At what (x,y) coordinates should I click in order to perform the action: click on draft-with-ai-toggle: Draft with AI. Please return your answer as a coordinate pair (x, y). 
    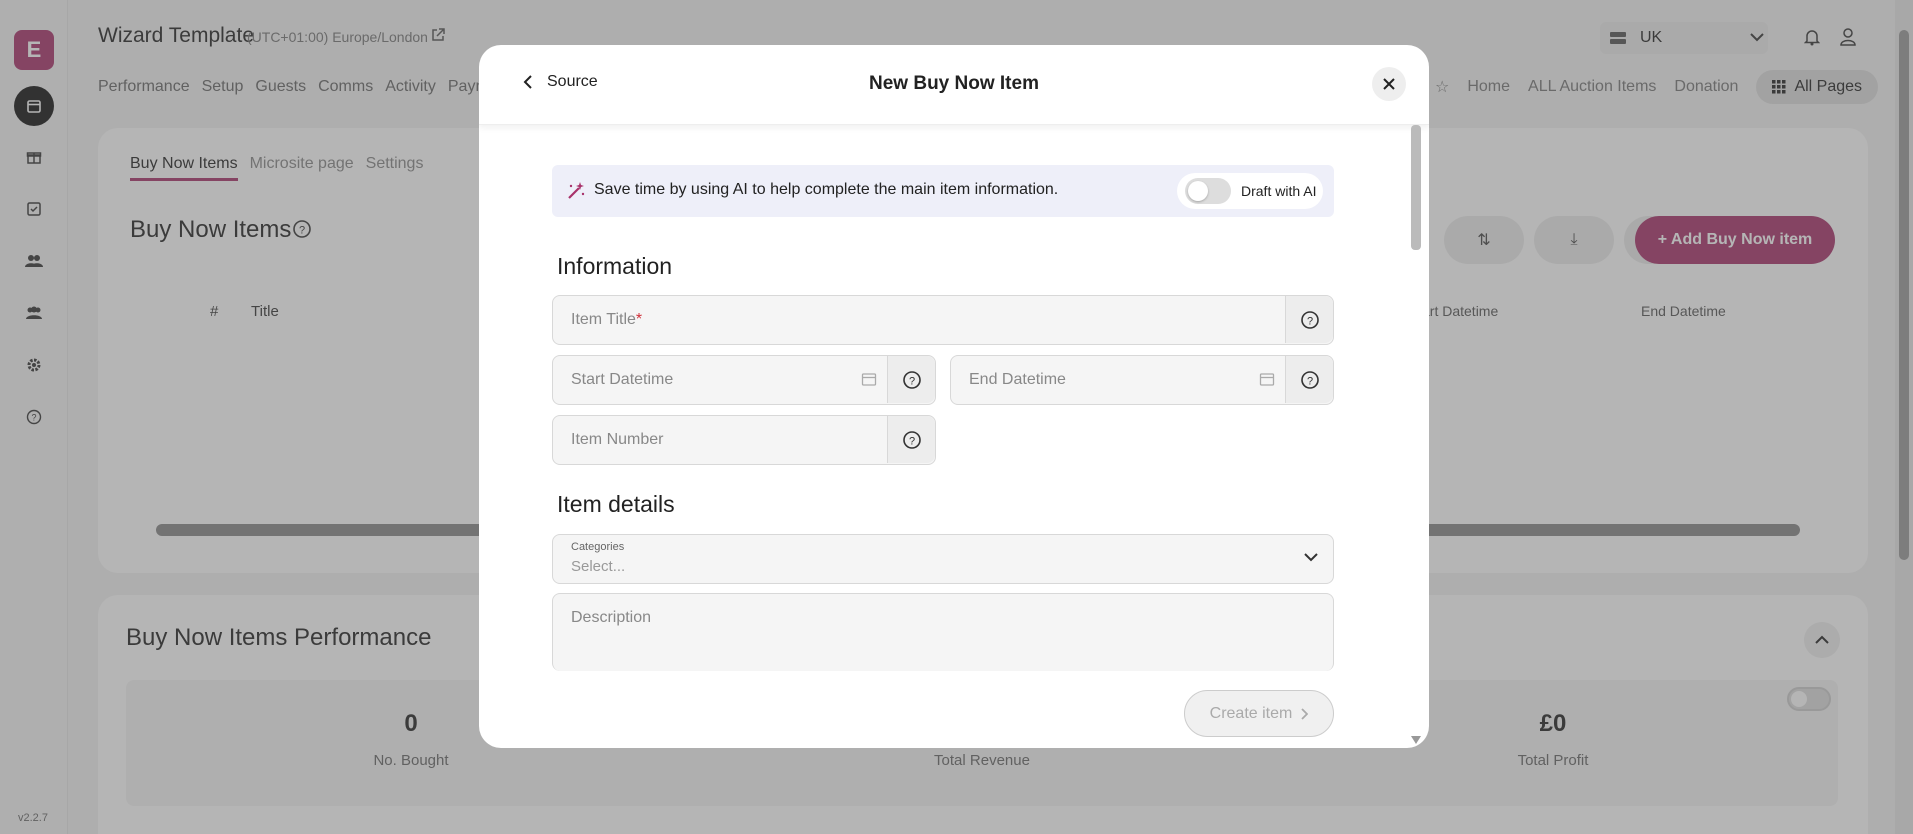
    Looking at the image, I should click on (1250, 191).